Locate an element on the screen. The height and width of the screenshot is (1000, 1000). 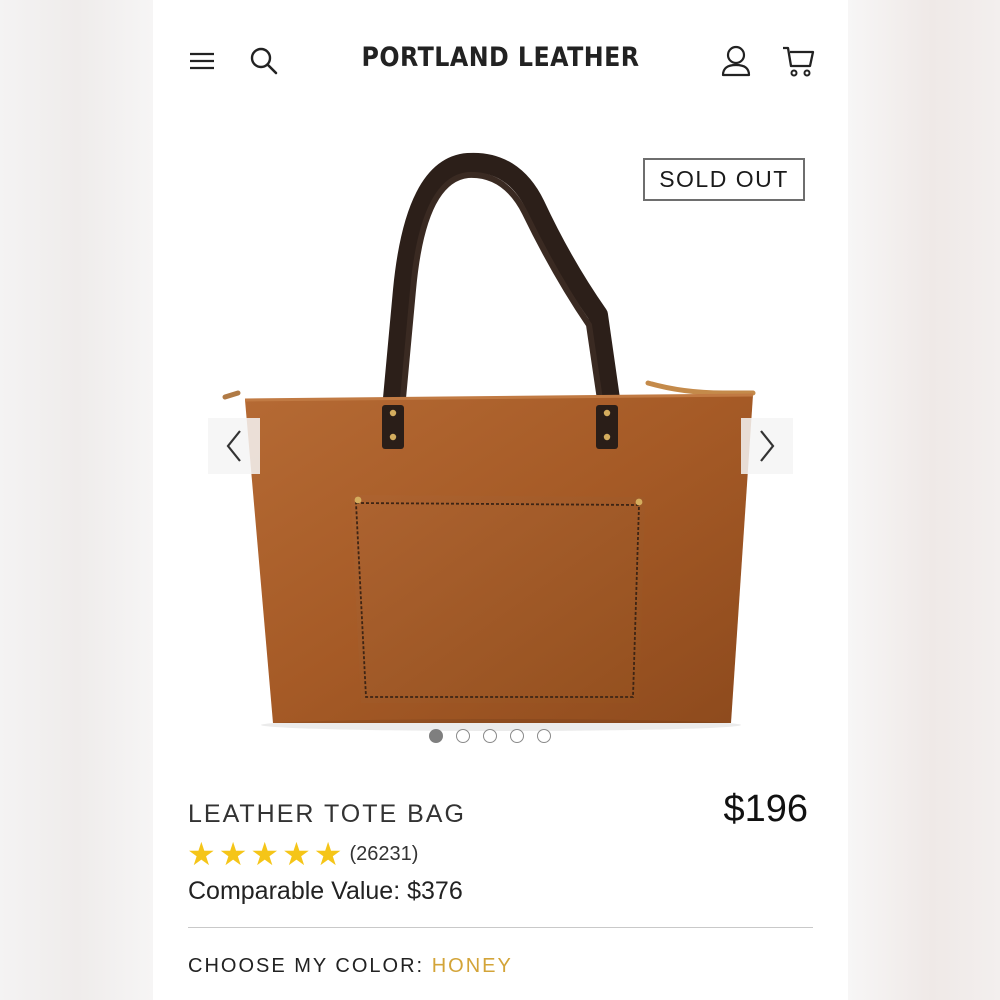
color-selector-label: CHOOSE MY COLOR: HONEY is located at coordinates (350, 966).